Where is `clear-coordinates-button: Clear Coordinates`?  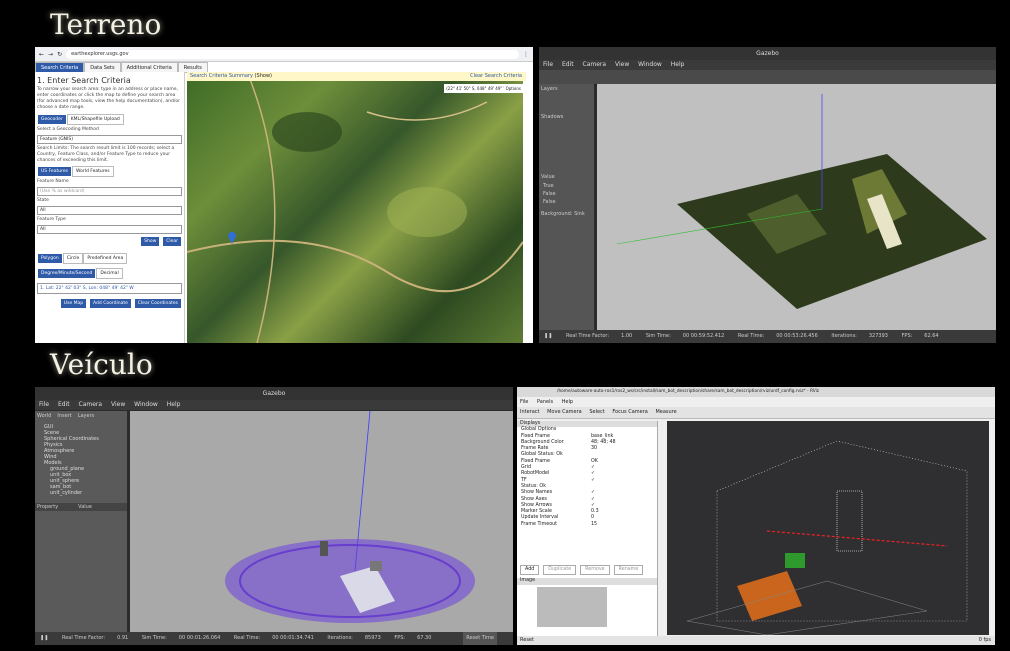
clear-coordinates-button: Clear Coordinates is located at coordinates (157, 303).